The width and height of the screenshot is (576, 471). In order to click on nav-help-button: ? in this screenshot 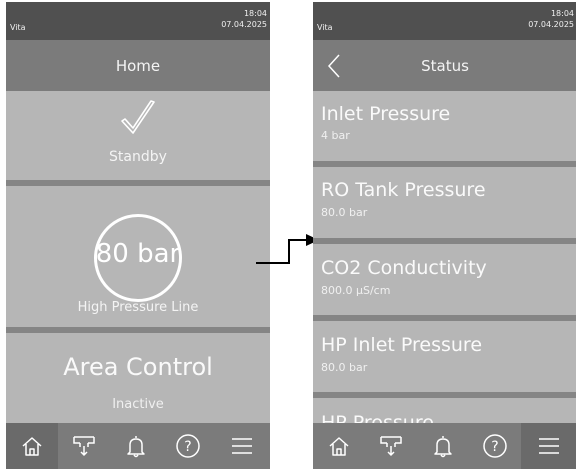, I will do `click(495, 446)`.